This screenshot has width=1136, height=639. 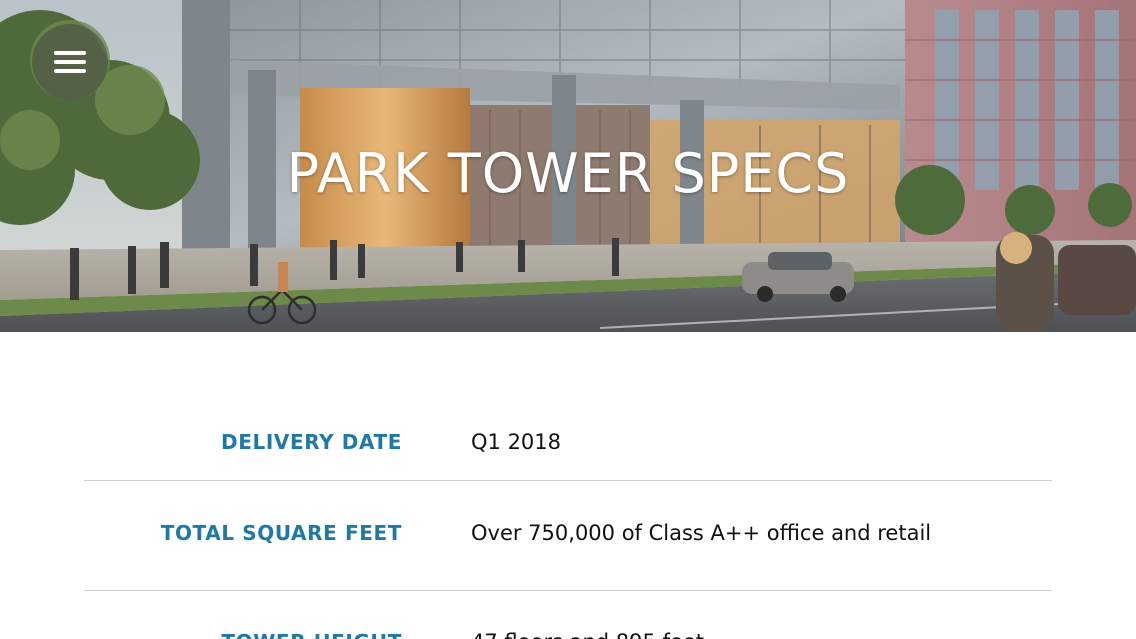 I want to click on spec-label: TOWER HEIGHT, so click(x=243, y=634).